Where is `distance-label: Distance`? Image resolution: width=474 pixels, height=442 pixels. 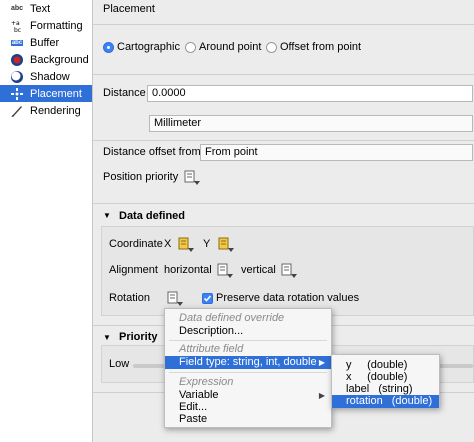 distance-label: Distance is located at coordinates (124, 93).